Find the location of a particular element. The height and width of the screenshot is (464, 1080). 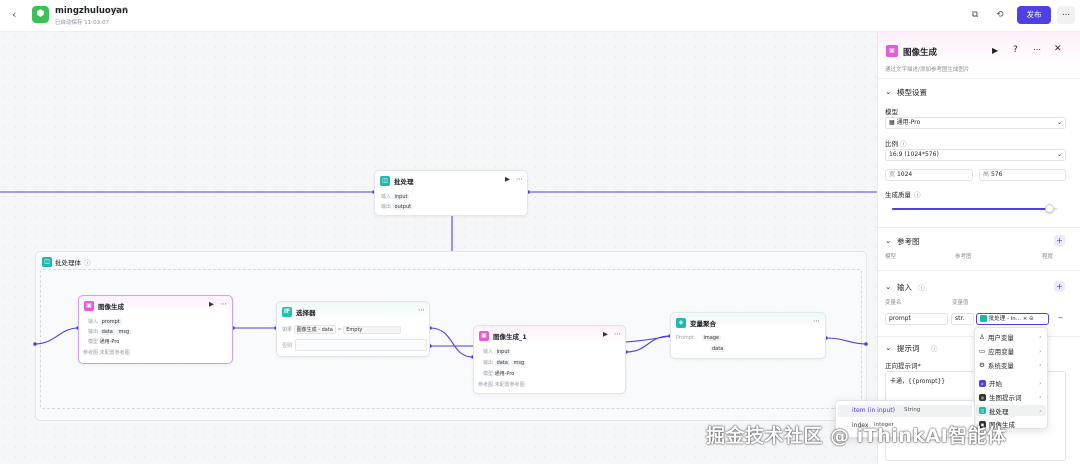

menu-item-label: 开始 is located at coordinates (995, 384).